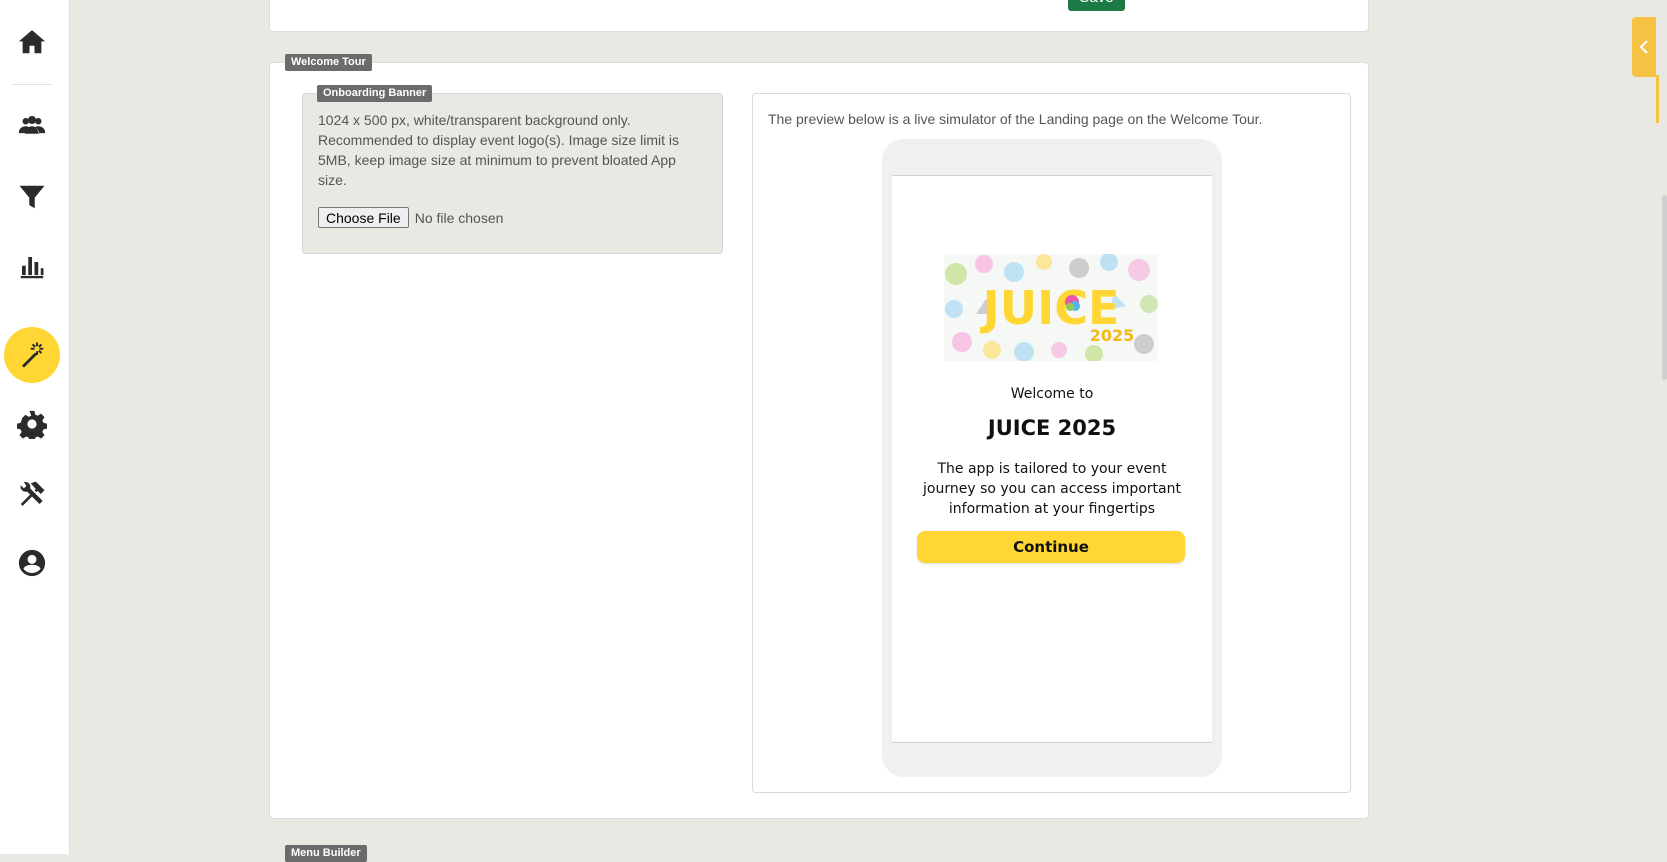  Describe the element at coordinates (1657, 99) in the screenshot. I see `right-accent-bar` at that location.